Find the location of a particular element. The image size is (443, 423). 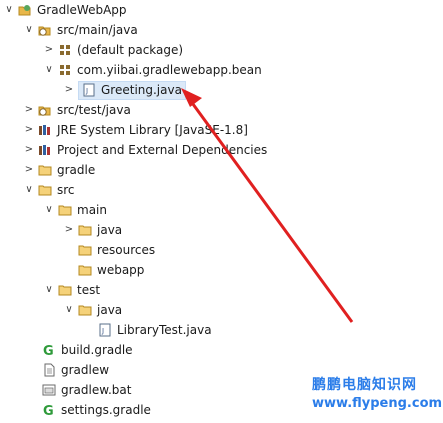

selection-highlight: J Greeting.java is located at coordinates (132, 90).